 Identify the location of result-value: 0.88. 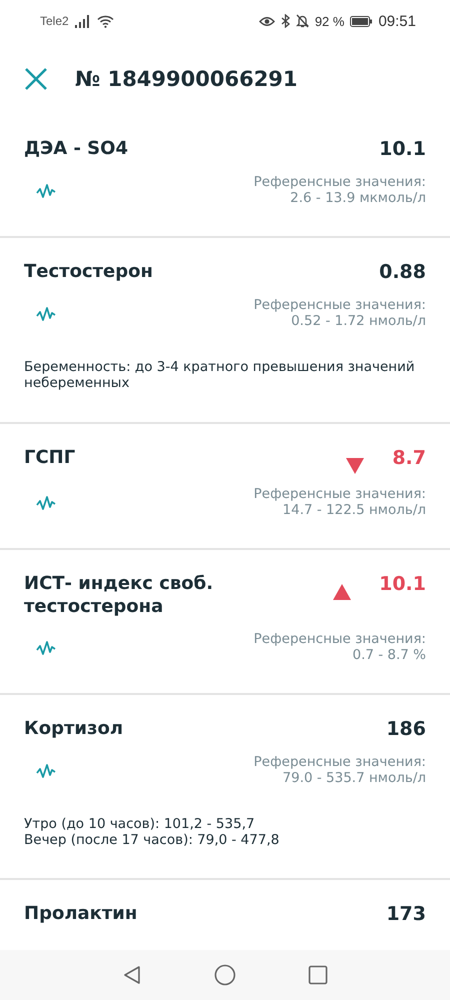
(402, 272).